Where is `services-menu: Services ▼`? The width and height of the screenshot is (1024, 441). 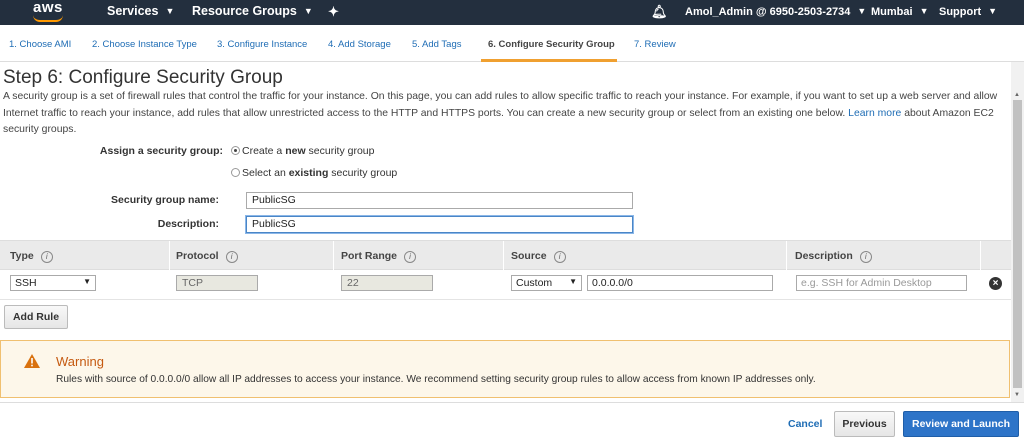 services-menu: Services ▼ is located at coordinates (140, 12).